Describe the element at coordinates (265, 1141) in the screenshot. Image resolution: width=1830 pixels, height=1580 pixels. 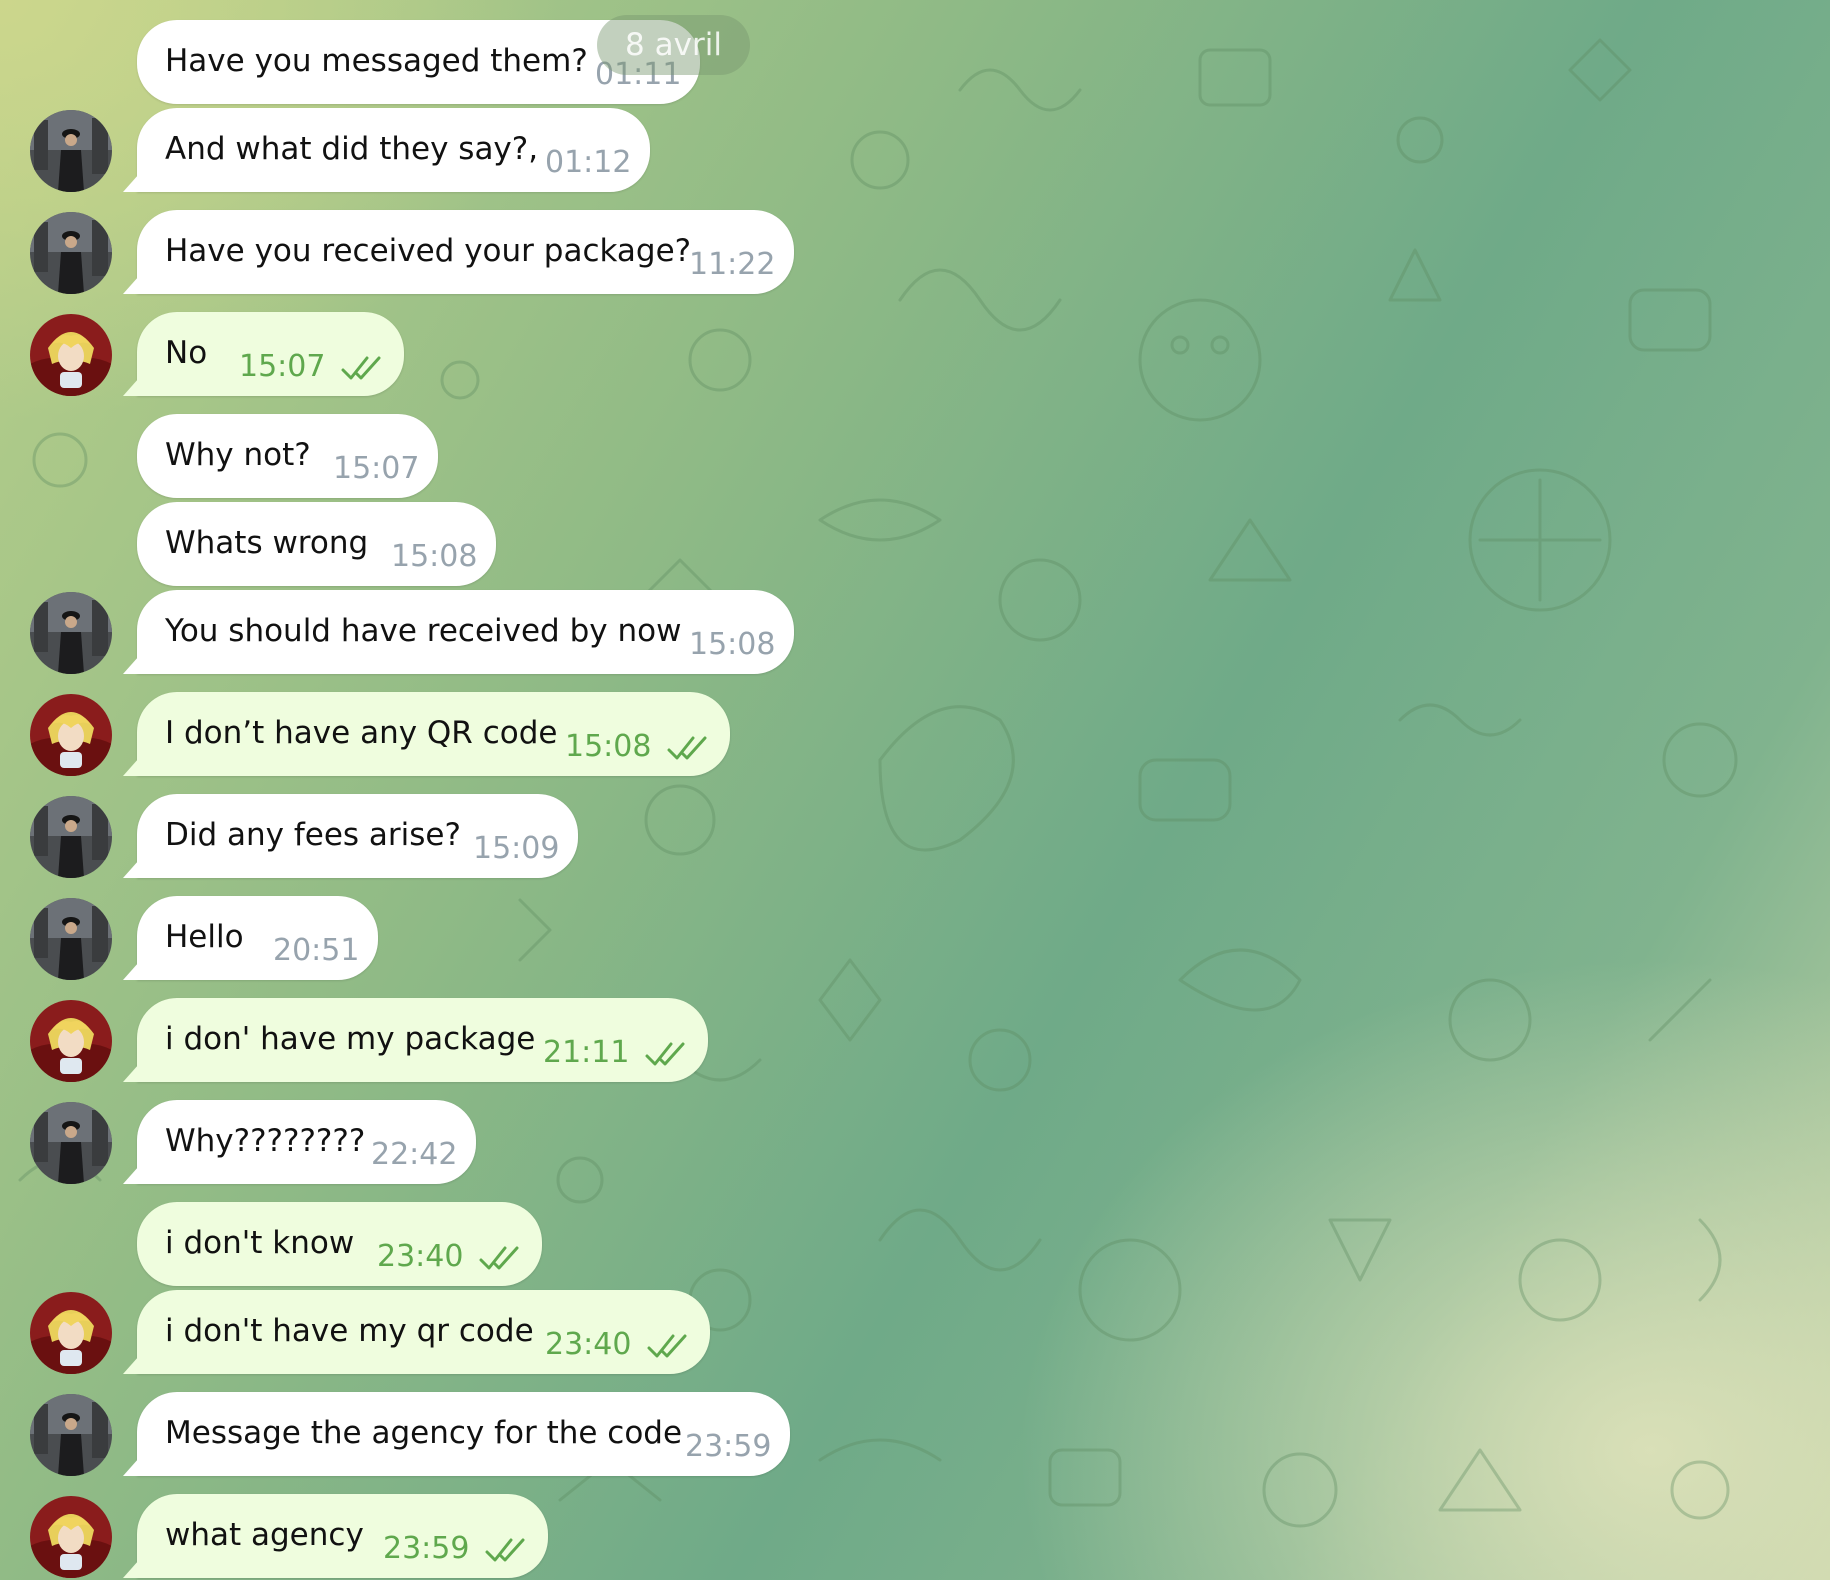
I see `message-text: Why????????` at that location.